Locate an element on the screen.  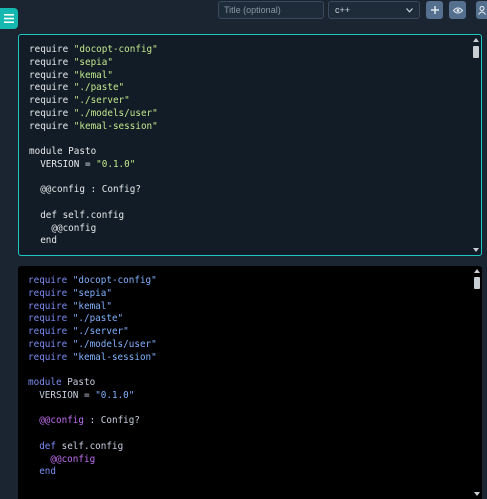
code-token: : Config? is located at coordinates (111, 421).